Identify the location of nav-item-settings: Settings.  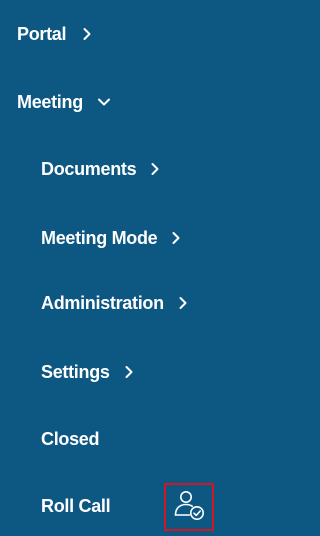
(88, 372).